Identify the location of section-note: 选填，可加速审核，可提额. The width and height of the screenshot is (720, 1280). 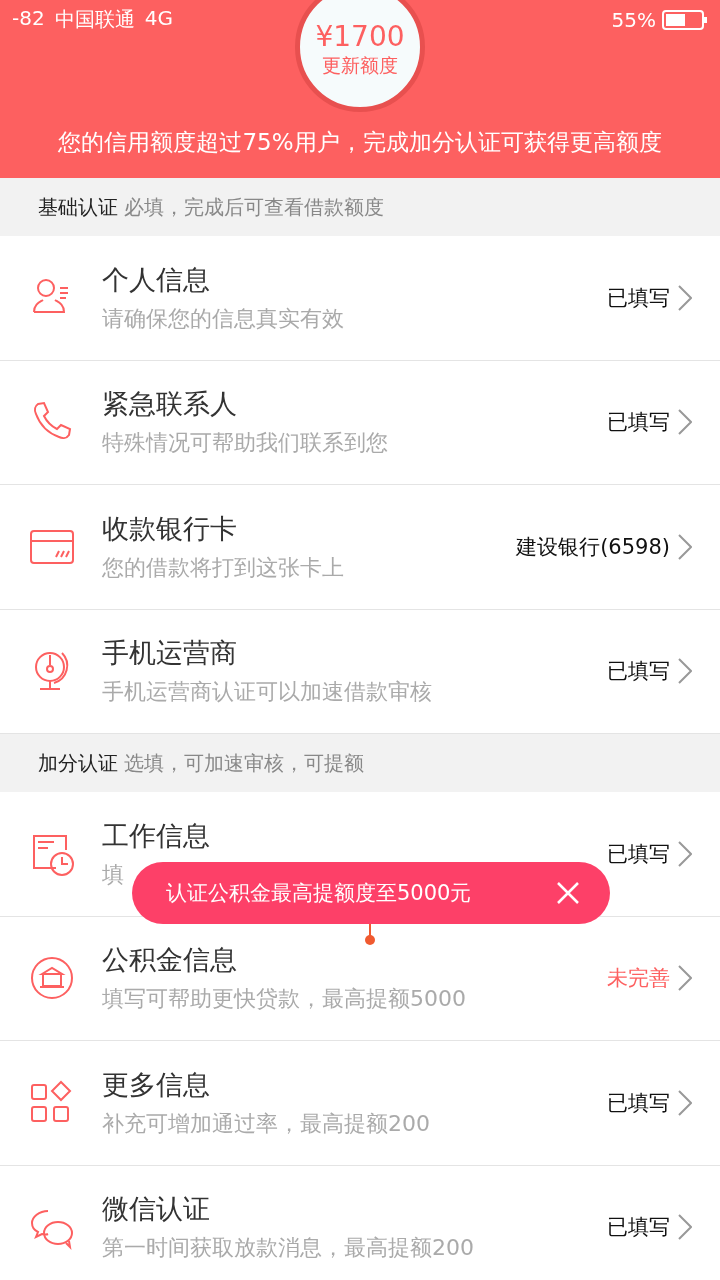
(244, 763).